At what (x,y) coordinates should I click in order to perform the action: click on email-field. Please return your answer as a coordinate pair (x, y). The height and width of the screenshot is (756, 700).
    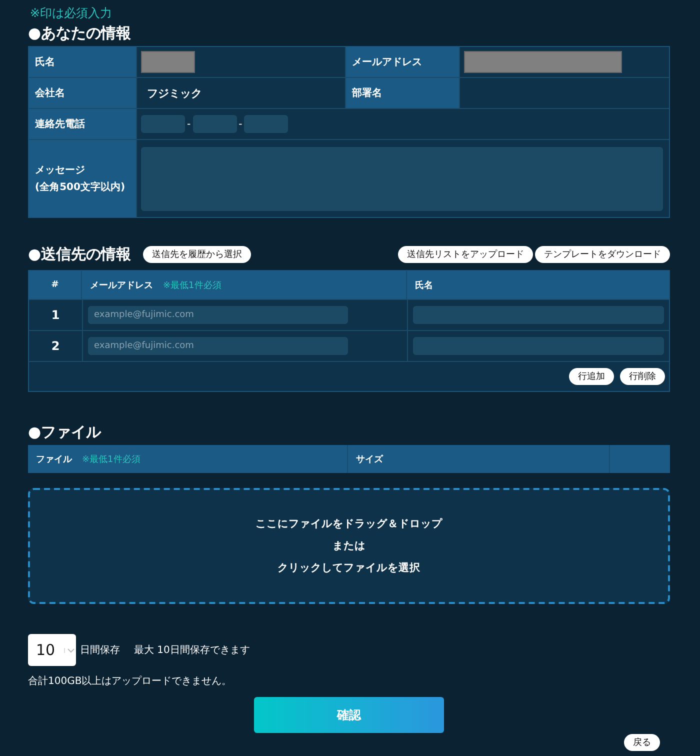
    Looking at the image, I should click on (543, 62).